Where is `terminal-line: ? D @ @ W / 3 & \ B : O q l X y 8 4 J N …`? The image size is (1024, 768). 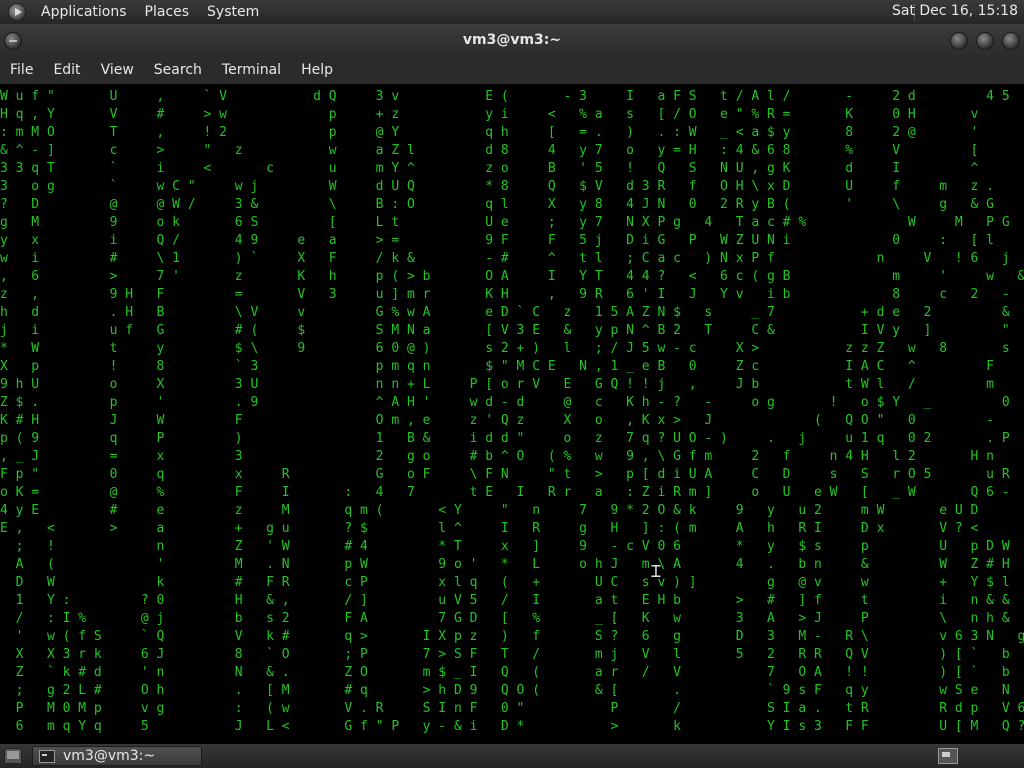 terminal-line: ? D @ @ W / 3 & \ B : O q l X y 8 4 J N … is located at coordinates (512, 204).